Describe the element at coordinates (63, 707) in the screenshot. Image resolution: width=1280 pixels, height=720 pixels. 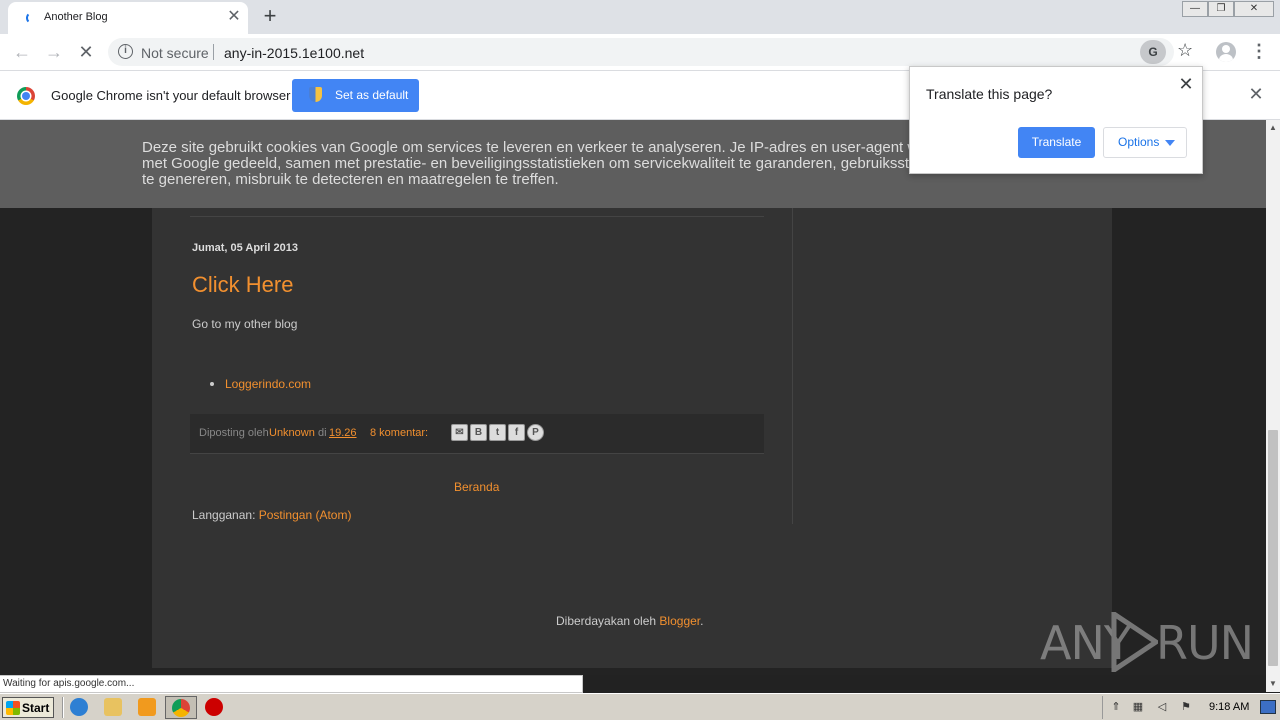
I see `taskbar-separator` at that location.